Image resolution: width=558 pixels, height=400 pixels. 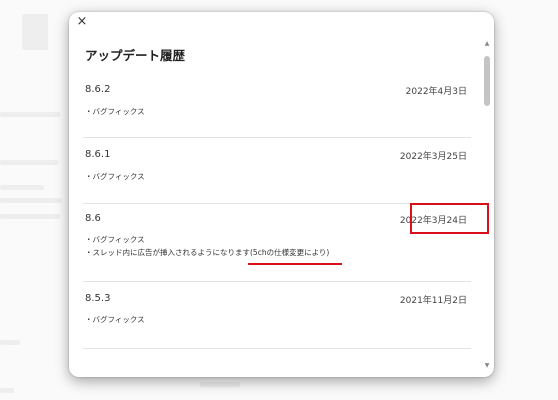 What do you see at coordinates (487, 81) in the screenshot?
I see `scrollbar-thumb` at bounding box center [487, 81].